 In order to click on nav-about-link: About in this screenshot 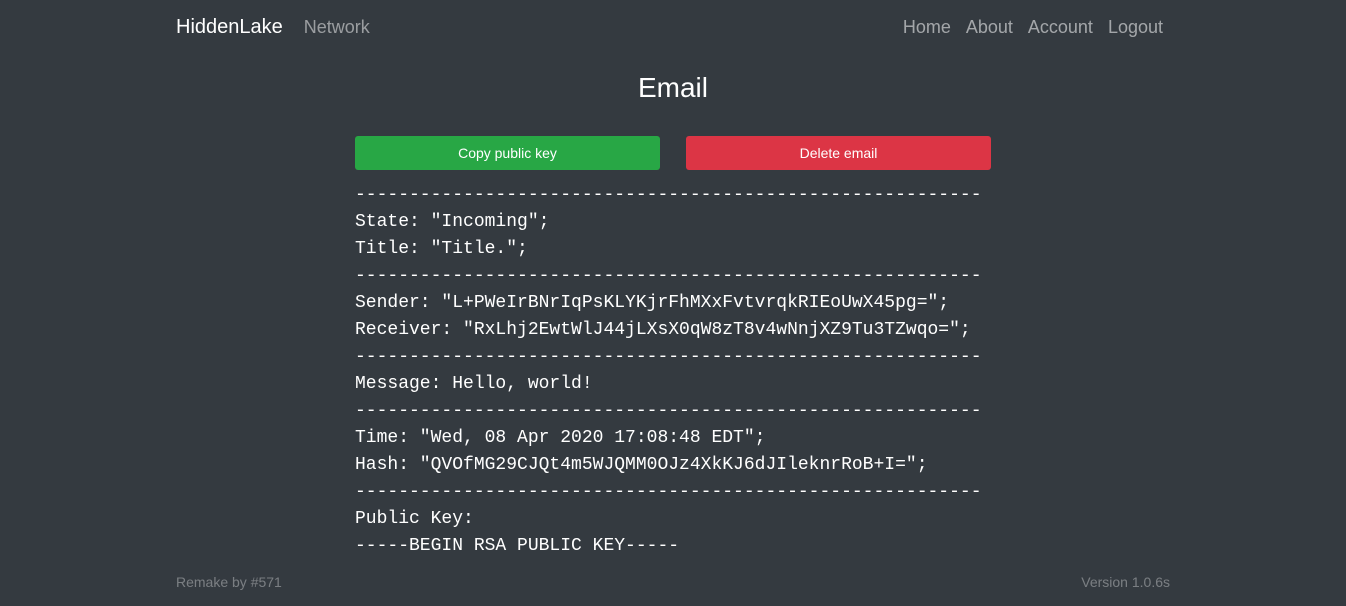, I will do `click(989, 27)`.